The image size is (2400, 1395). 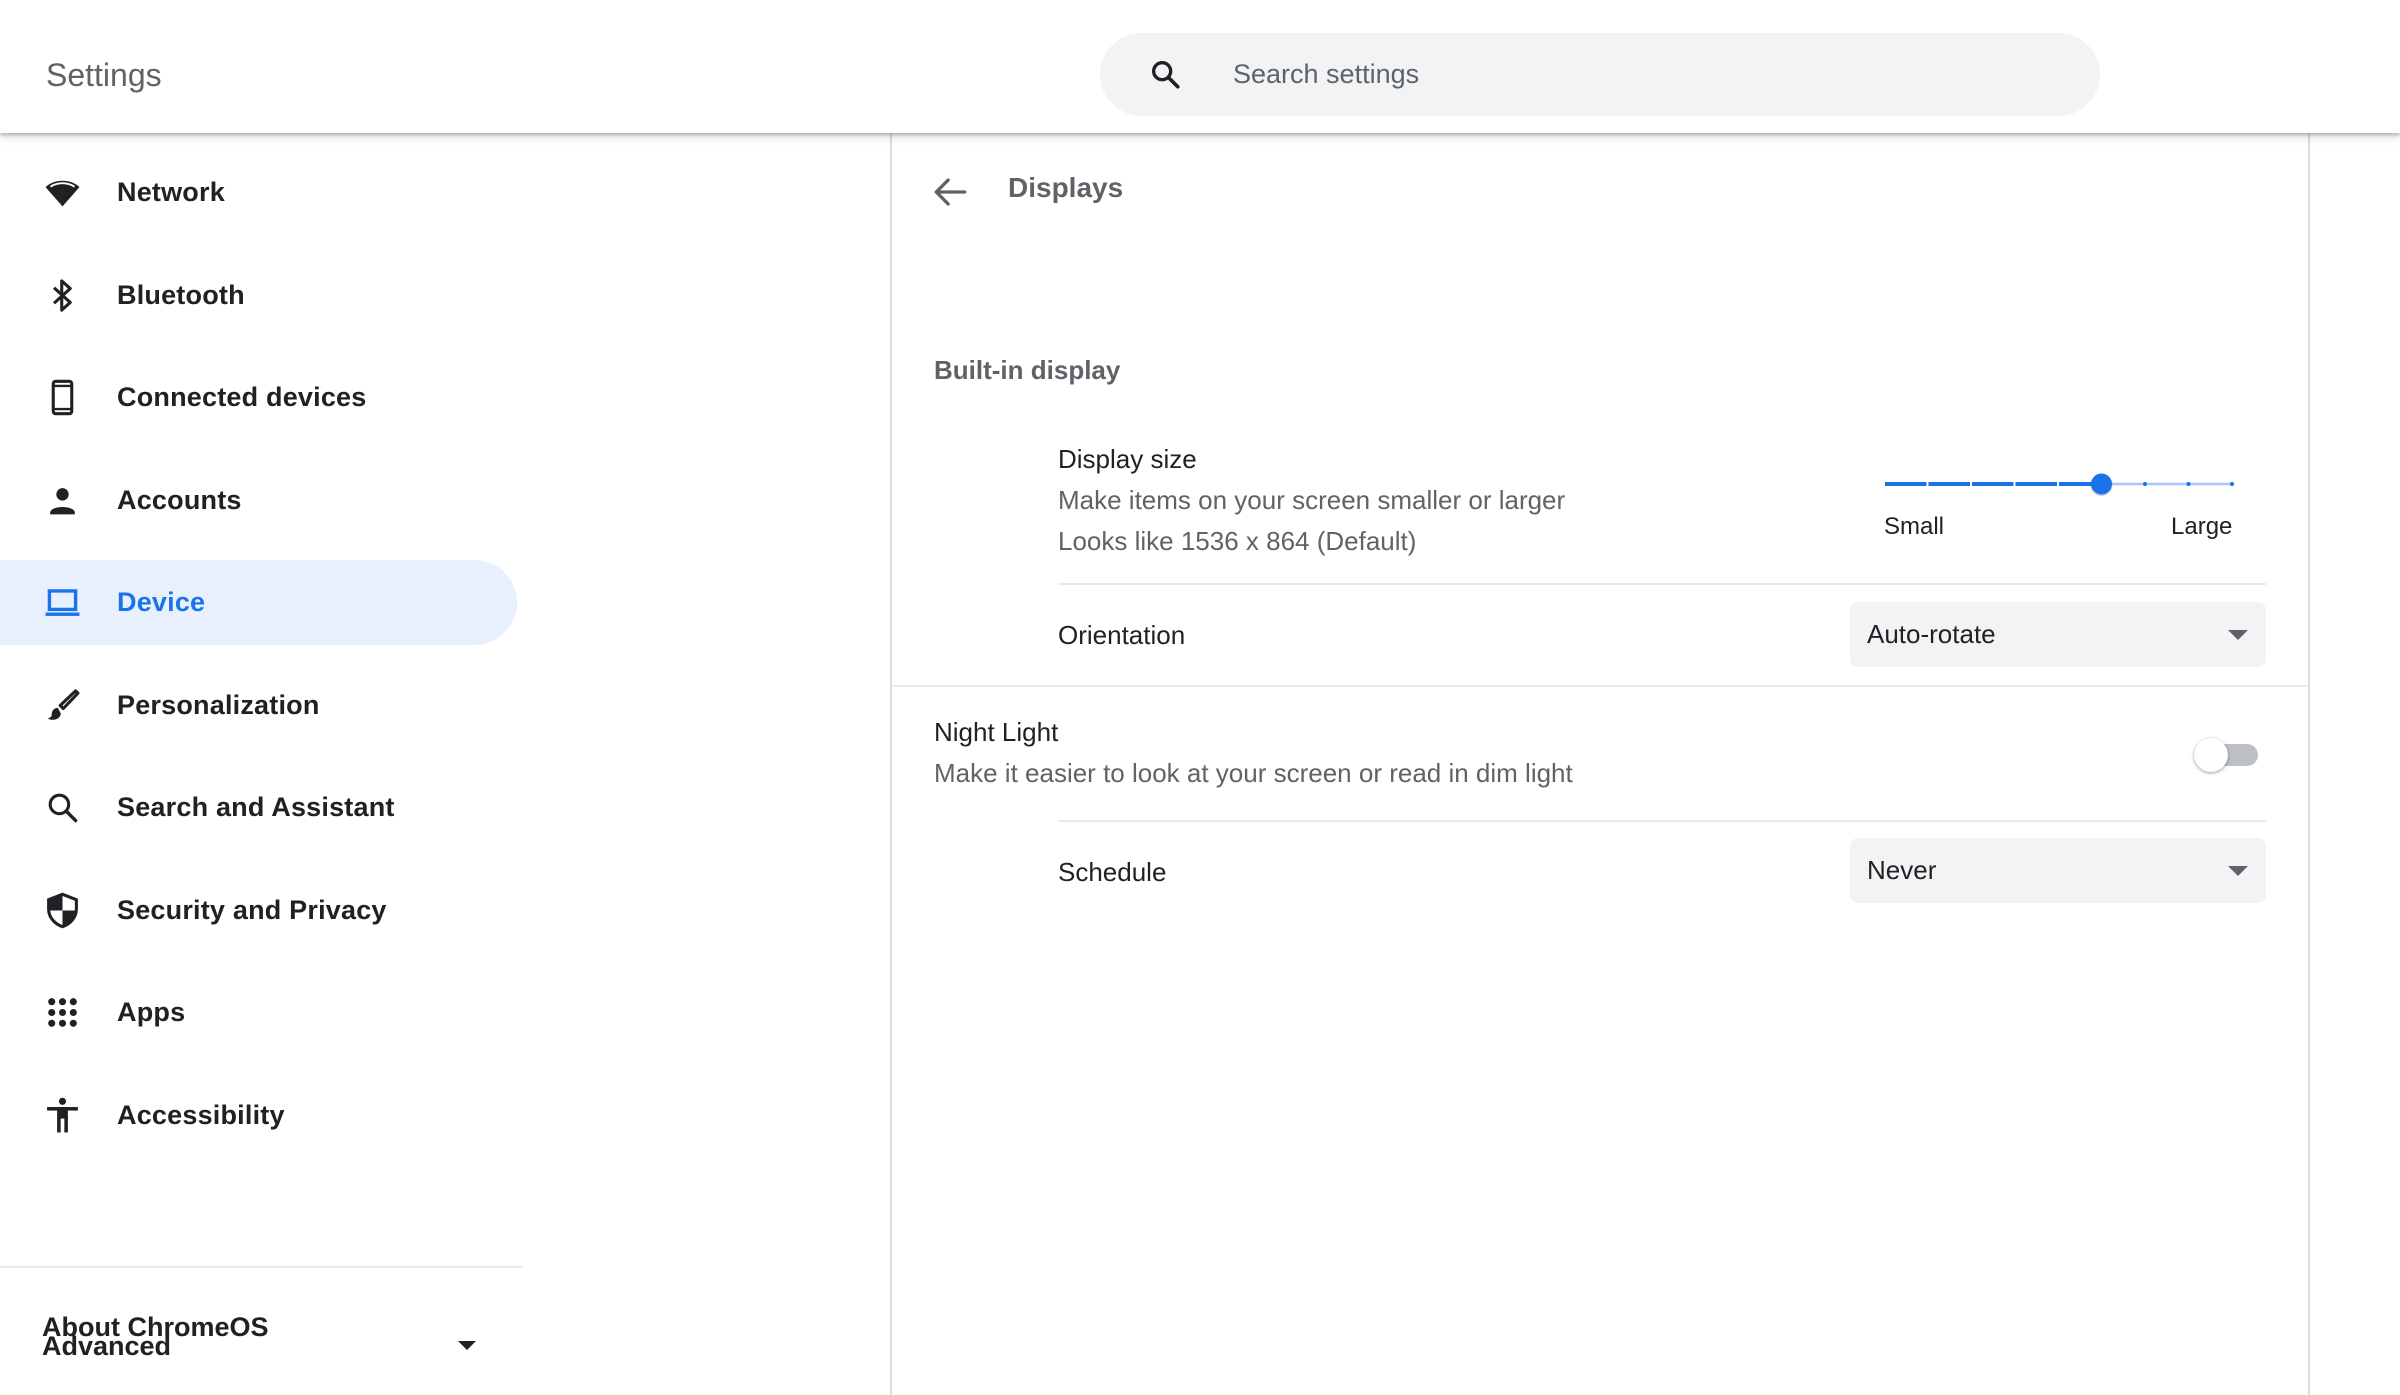 What do you see at coordinates (258, 1012) in the screenshot?
I see `sidebar-item-apps: Apps` at bounding box center [258, 1012].